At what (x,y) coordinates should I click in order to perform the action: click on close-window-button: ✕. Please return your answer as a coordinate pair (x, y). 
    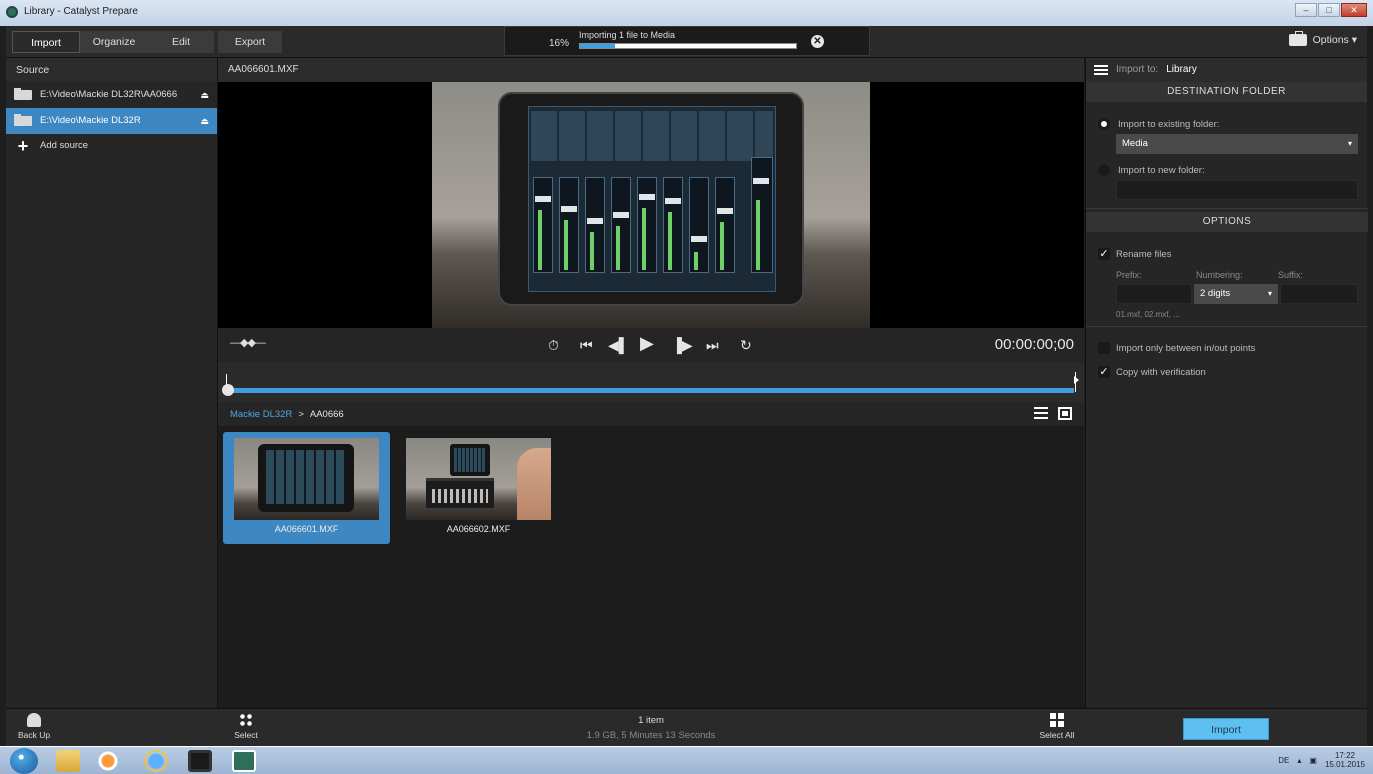
    Looking at the image, I should click on (1354, 10).